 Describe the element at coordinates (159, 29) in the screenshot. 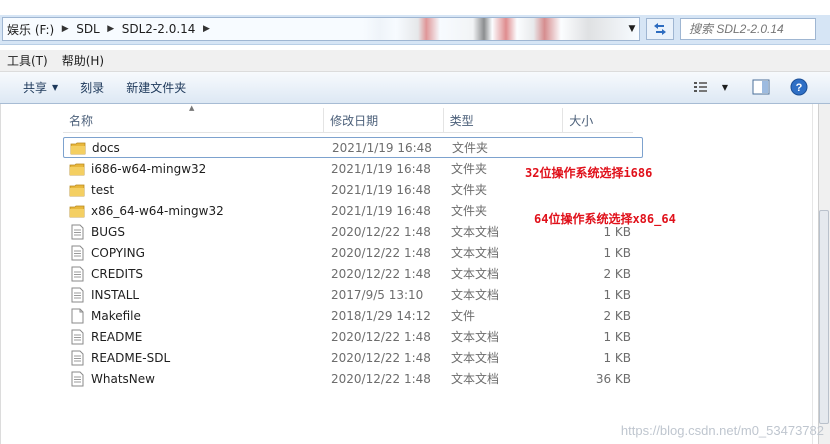

I see `breadcrumb-sdl2: SDL2-2.0.14` at that location.